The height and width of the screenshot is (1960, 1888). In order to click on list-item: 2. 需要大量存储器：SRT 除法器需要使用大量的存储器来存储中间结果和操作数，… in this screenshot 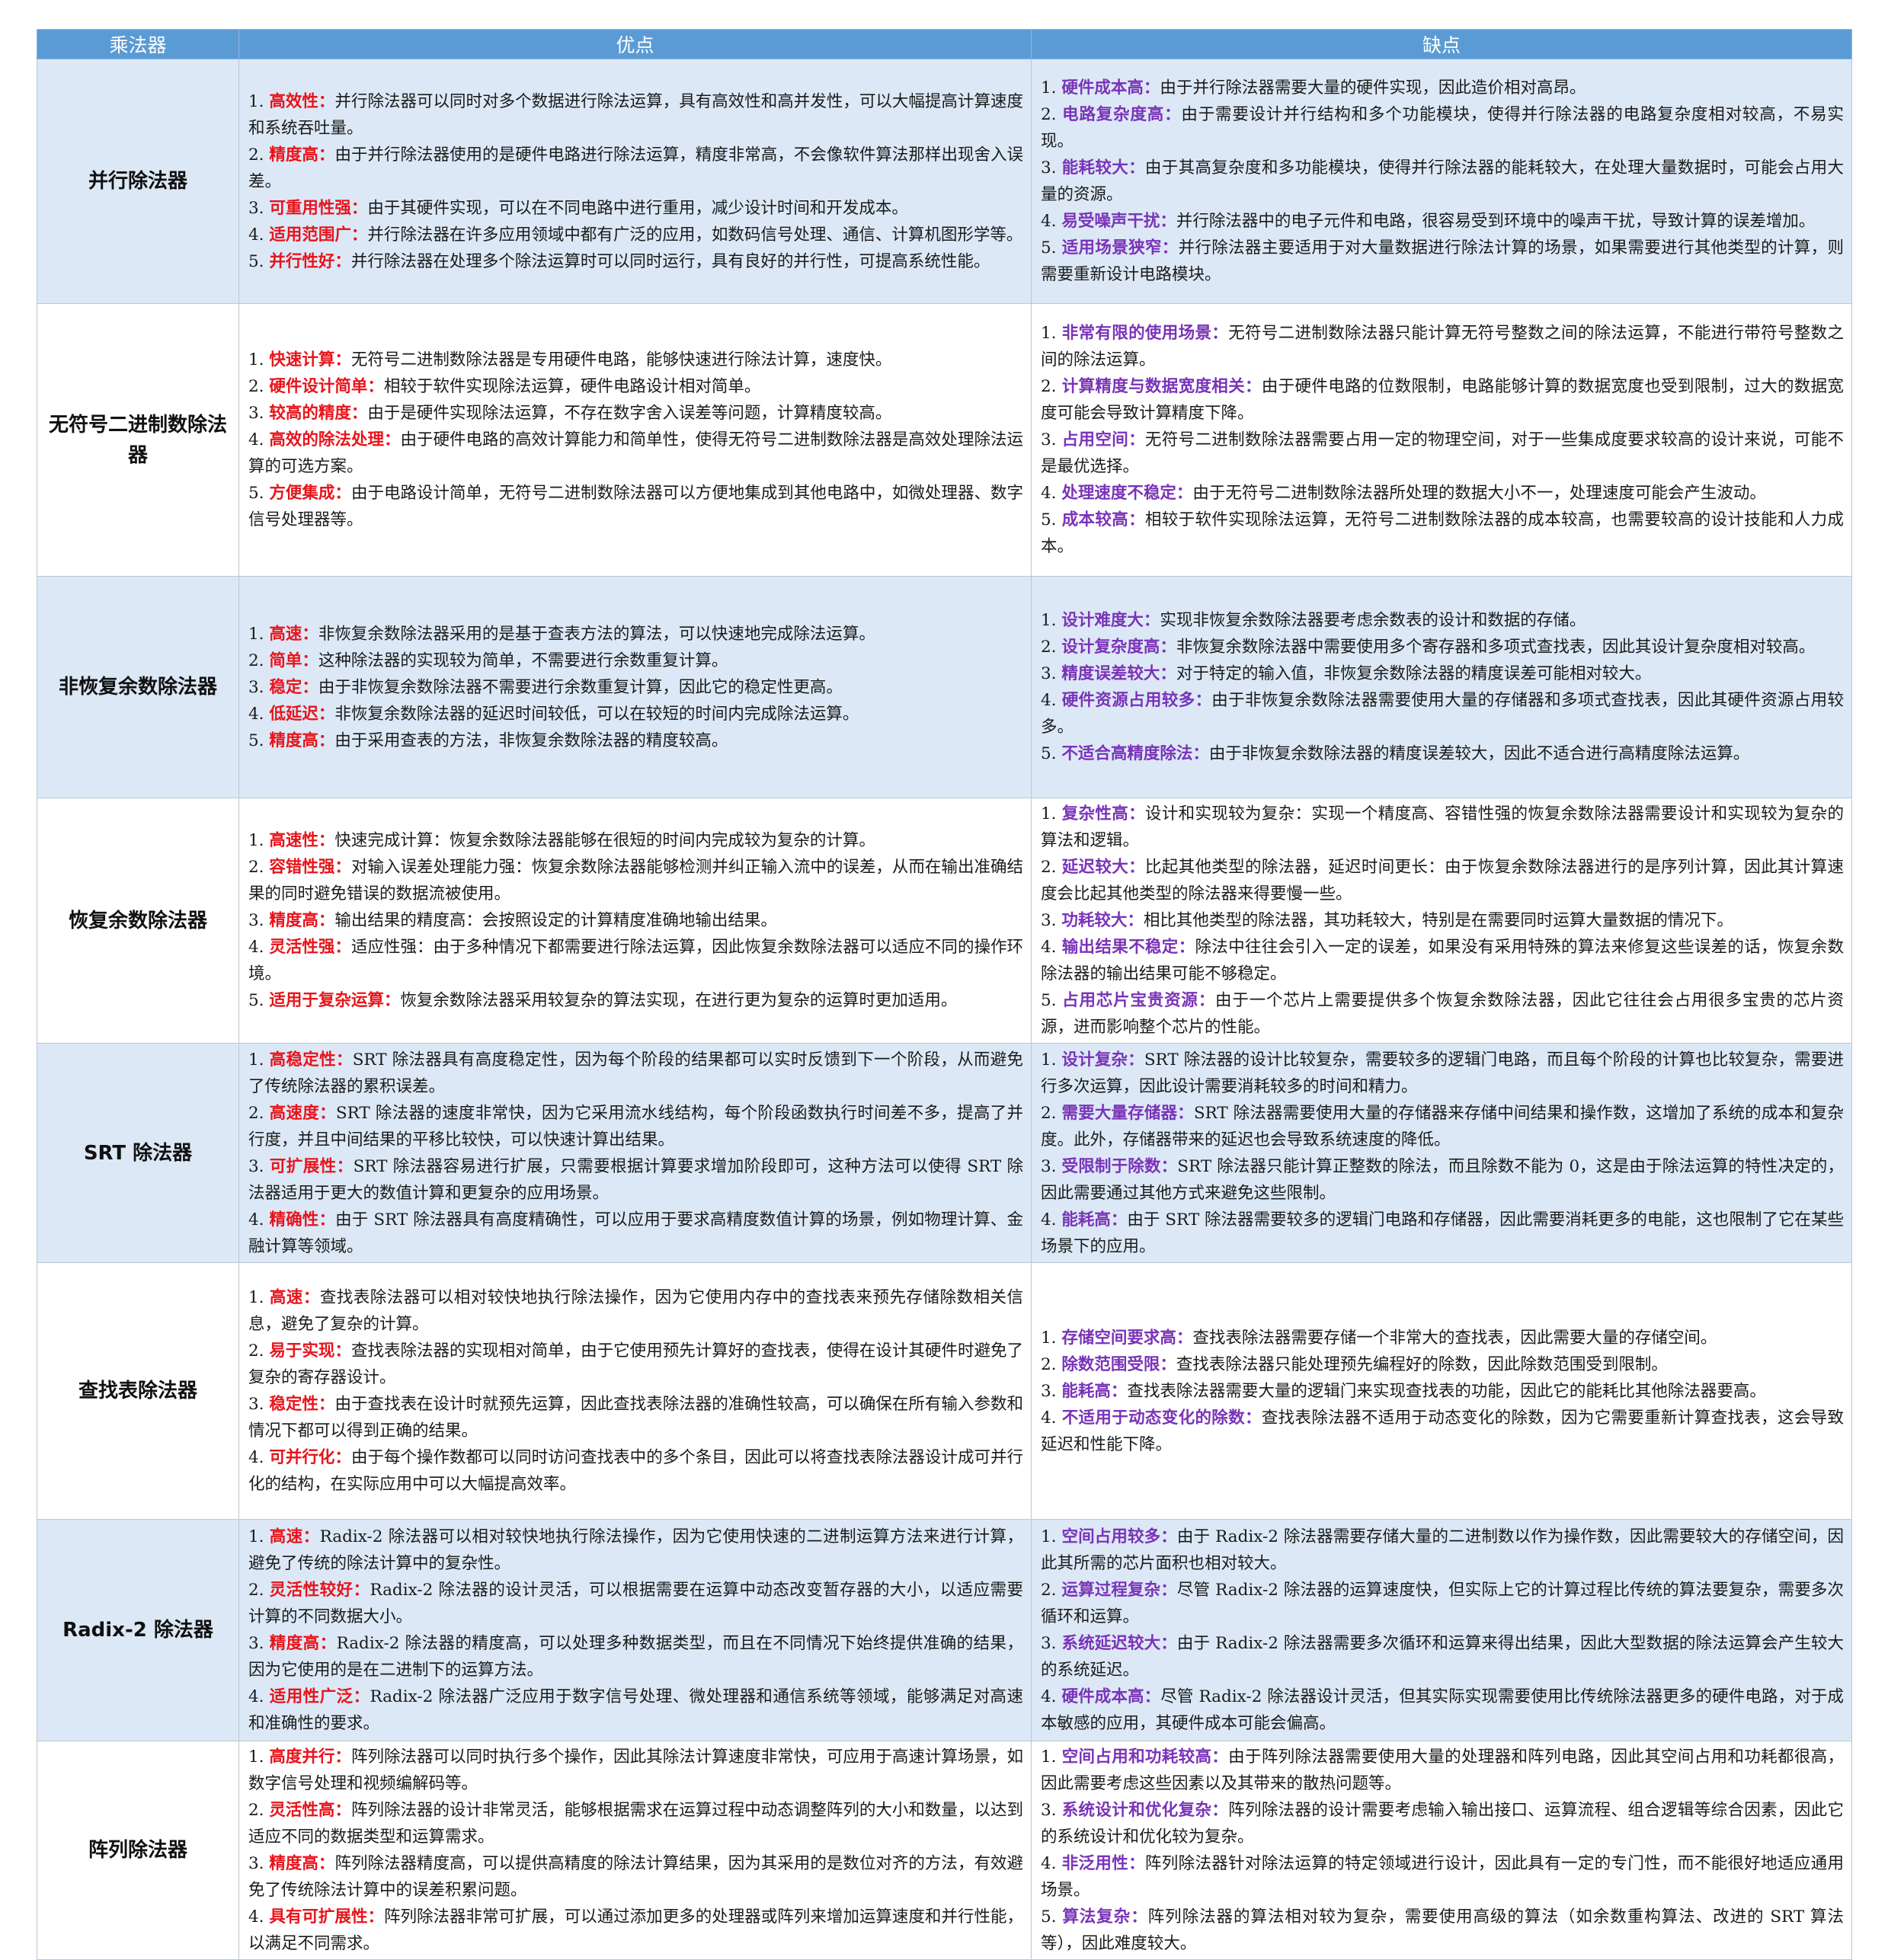, I will do `click(1442, 1126)`.